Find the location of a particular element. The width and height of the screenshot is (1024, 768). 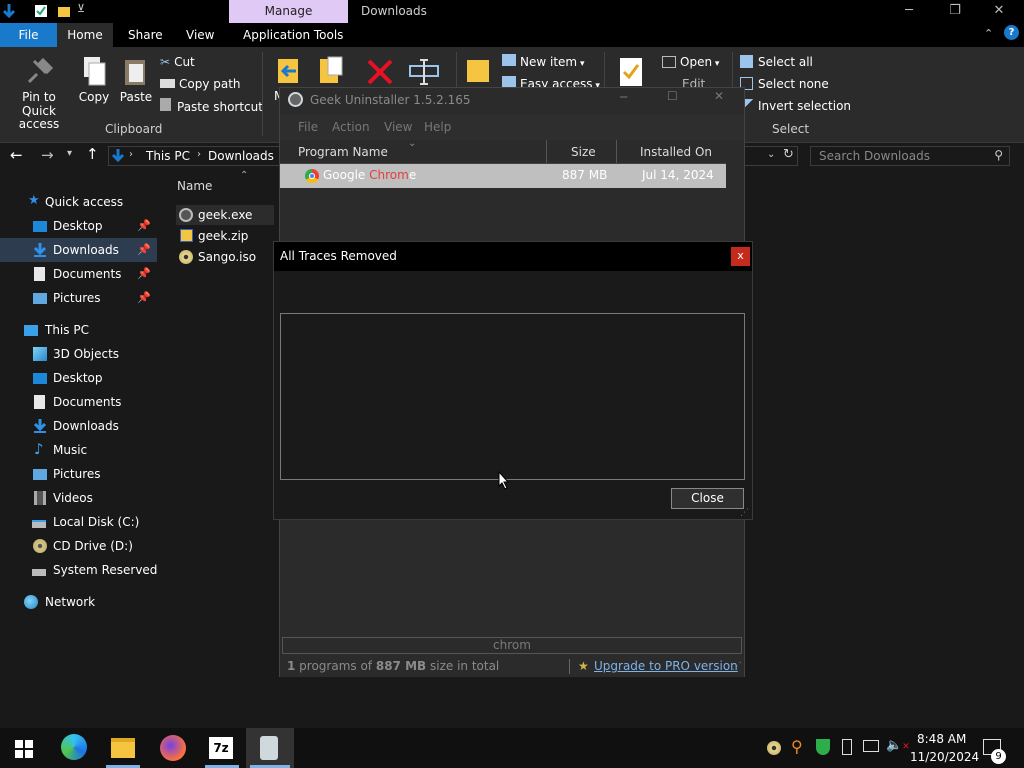

sidebar-item-documents: Documents is located at coordinates (78, 402).